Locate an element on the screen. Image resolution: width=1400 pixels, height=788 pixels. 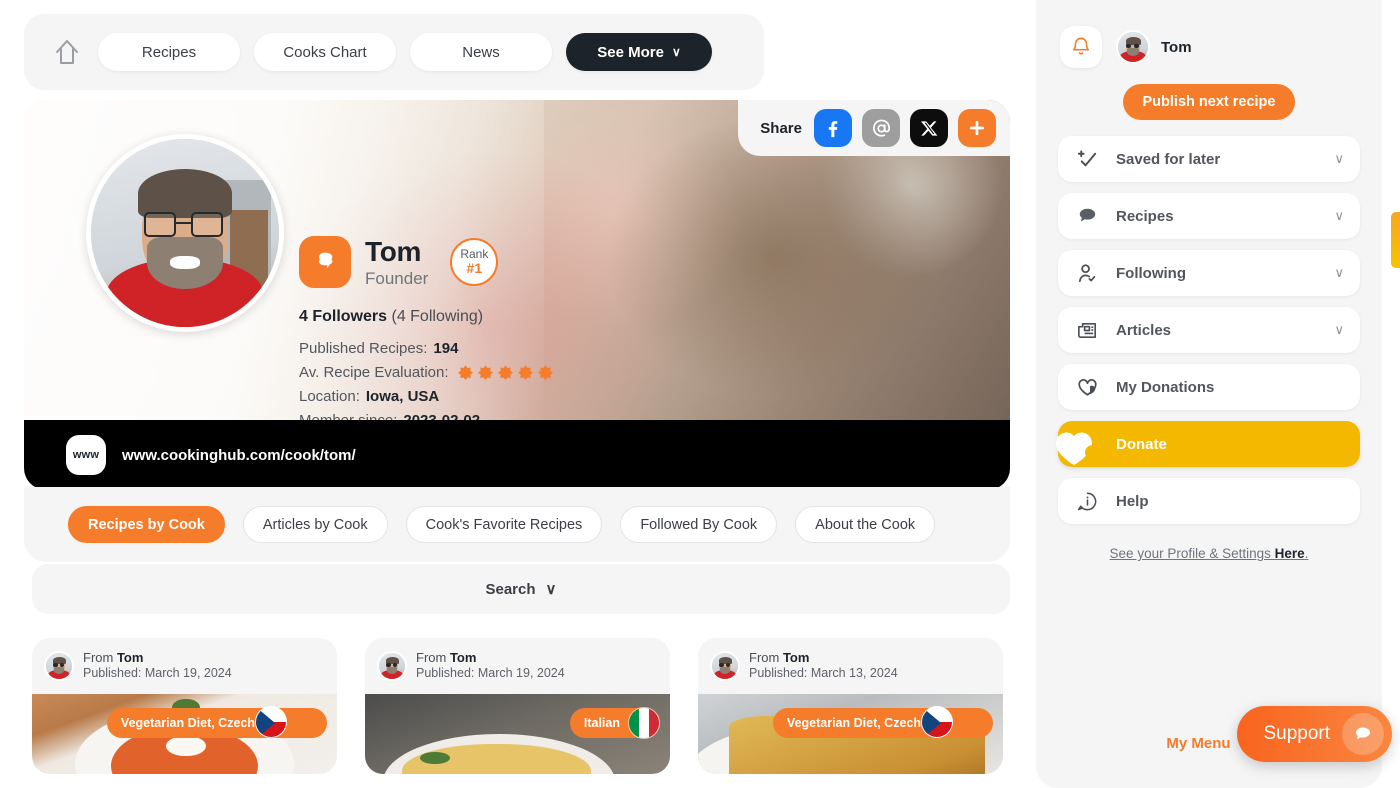
profile-avatar is located at coordinates (185, 233).